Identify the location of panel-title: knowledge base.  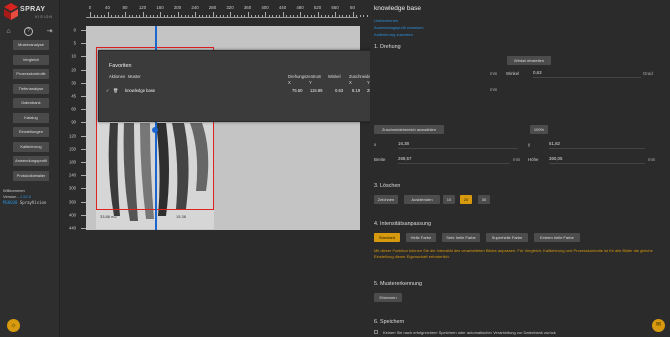
(397, 8).